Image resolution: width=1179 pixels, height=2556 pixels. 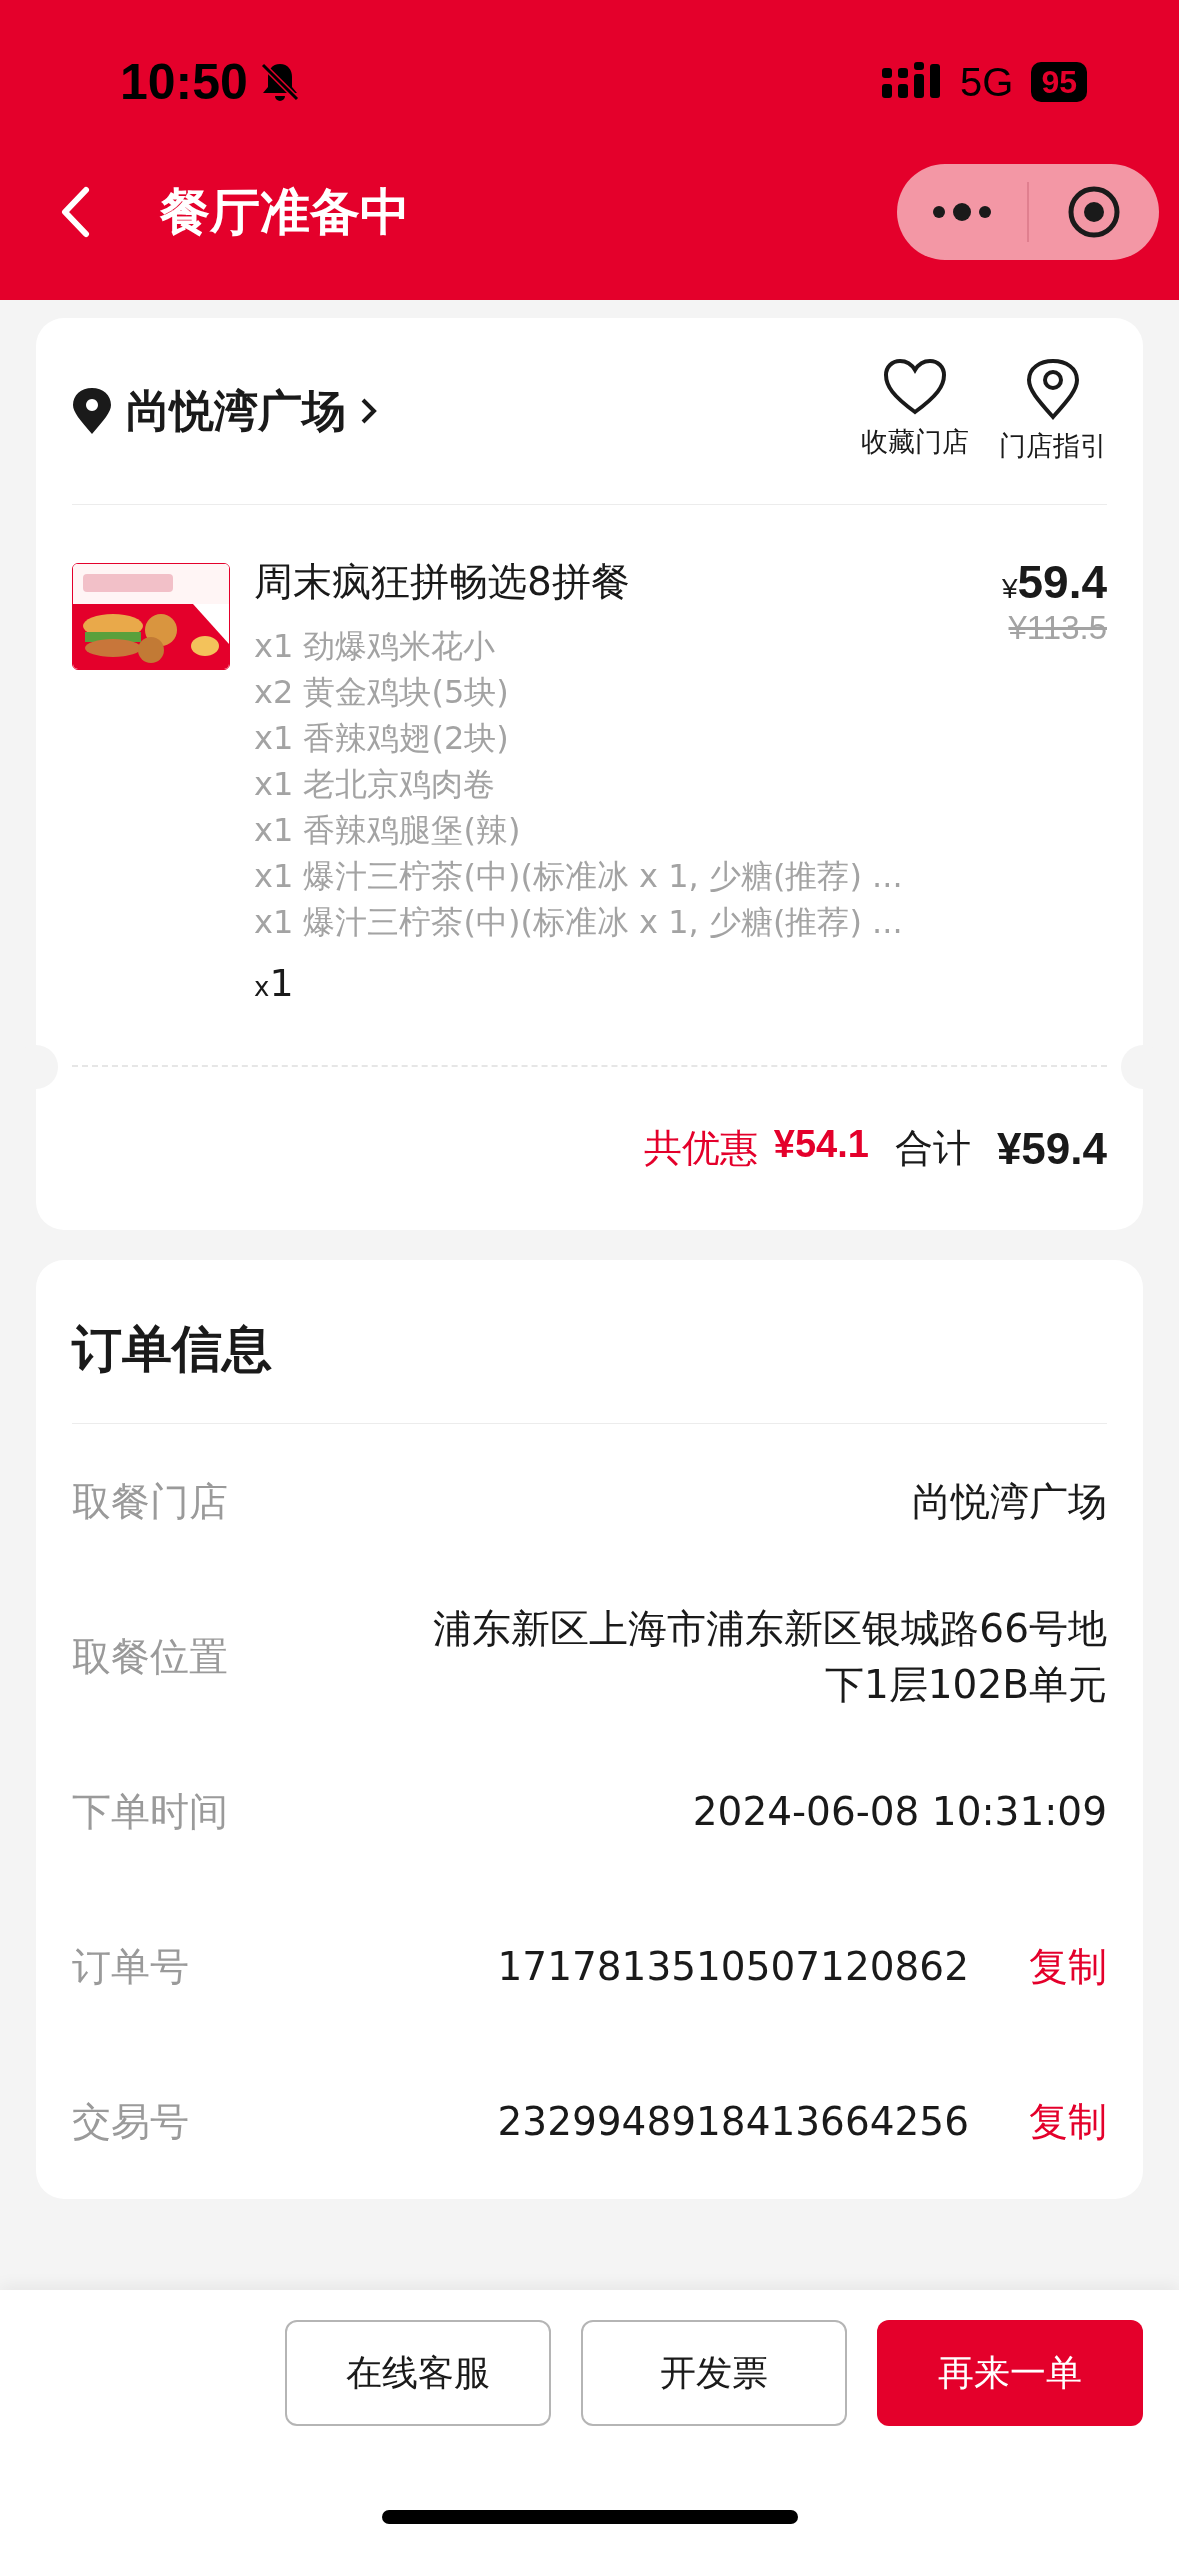 What do you see at coordinates (388, 830) in the screenshot?
I see `combo-item: x1 香辣鸡腿堡(辣)` at bounding box center [388, 830].